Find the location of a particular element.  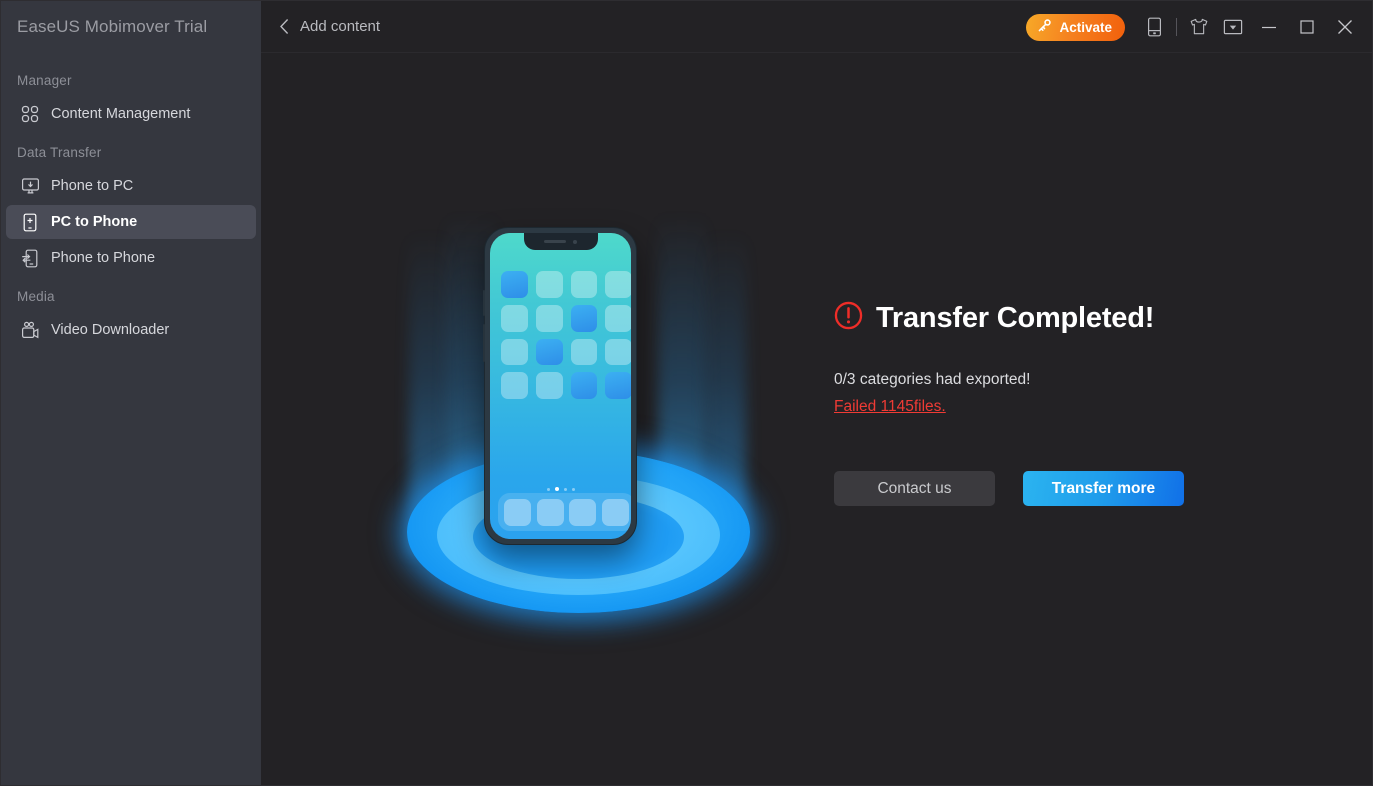

close-button is located at coordinates (1345, 27).